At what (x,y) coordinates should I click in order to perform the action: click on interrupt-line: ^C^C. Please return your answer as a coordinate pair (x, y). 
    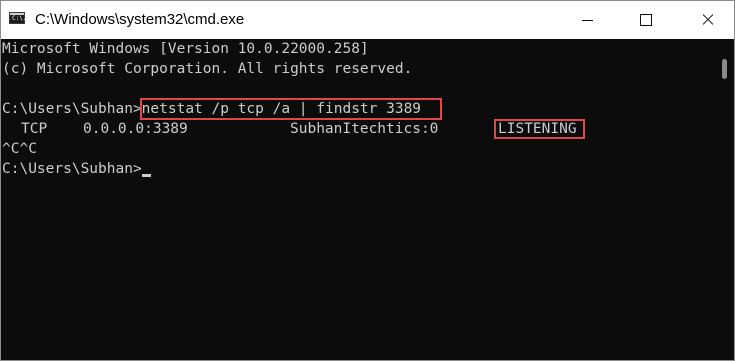
    Looking at the image, I should click on (19, 149).